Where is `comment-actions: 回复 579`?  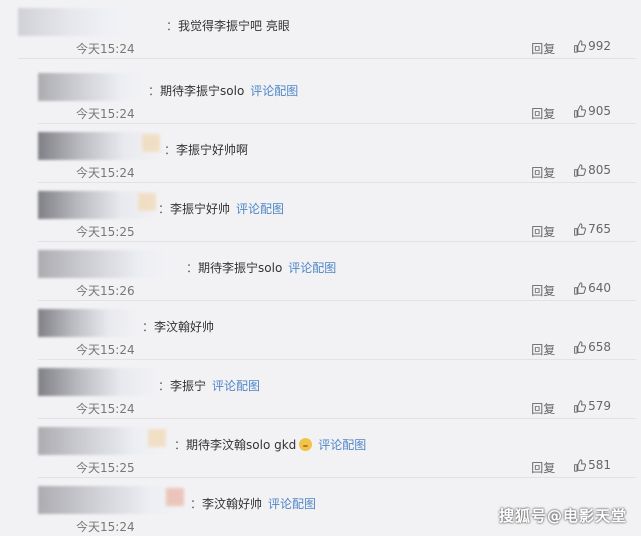 comment-actions: 回复 579 is located at coordinates (571, 408).